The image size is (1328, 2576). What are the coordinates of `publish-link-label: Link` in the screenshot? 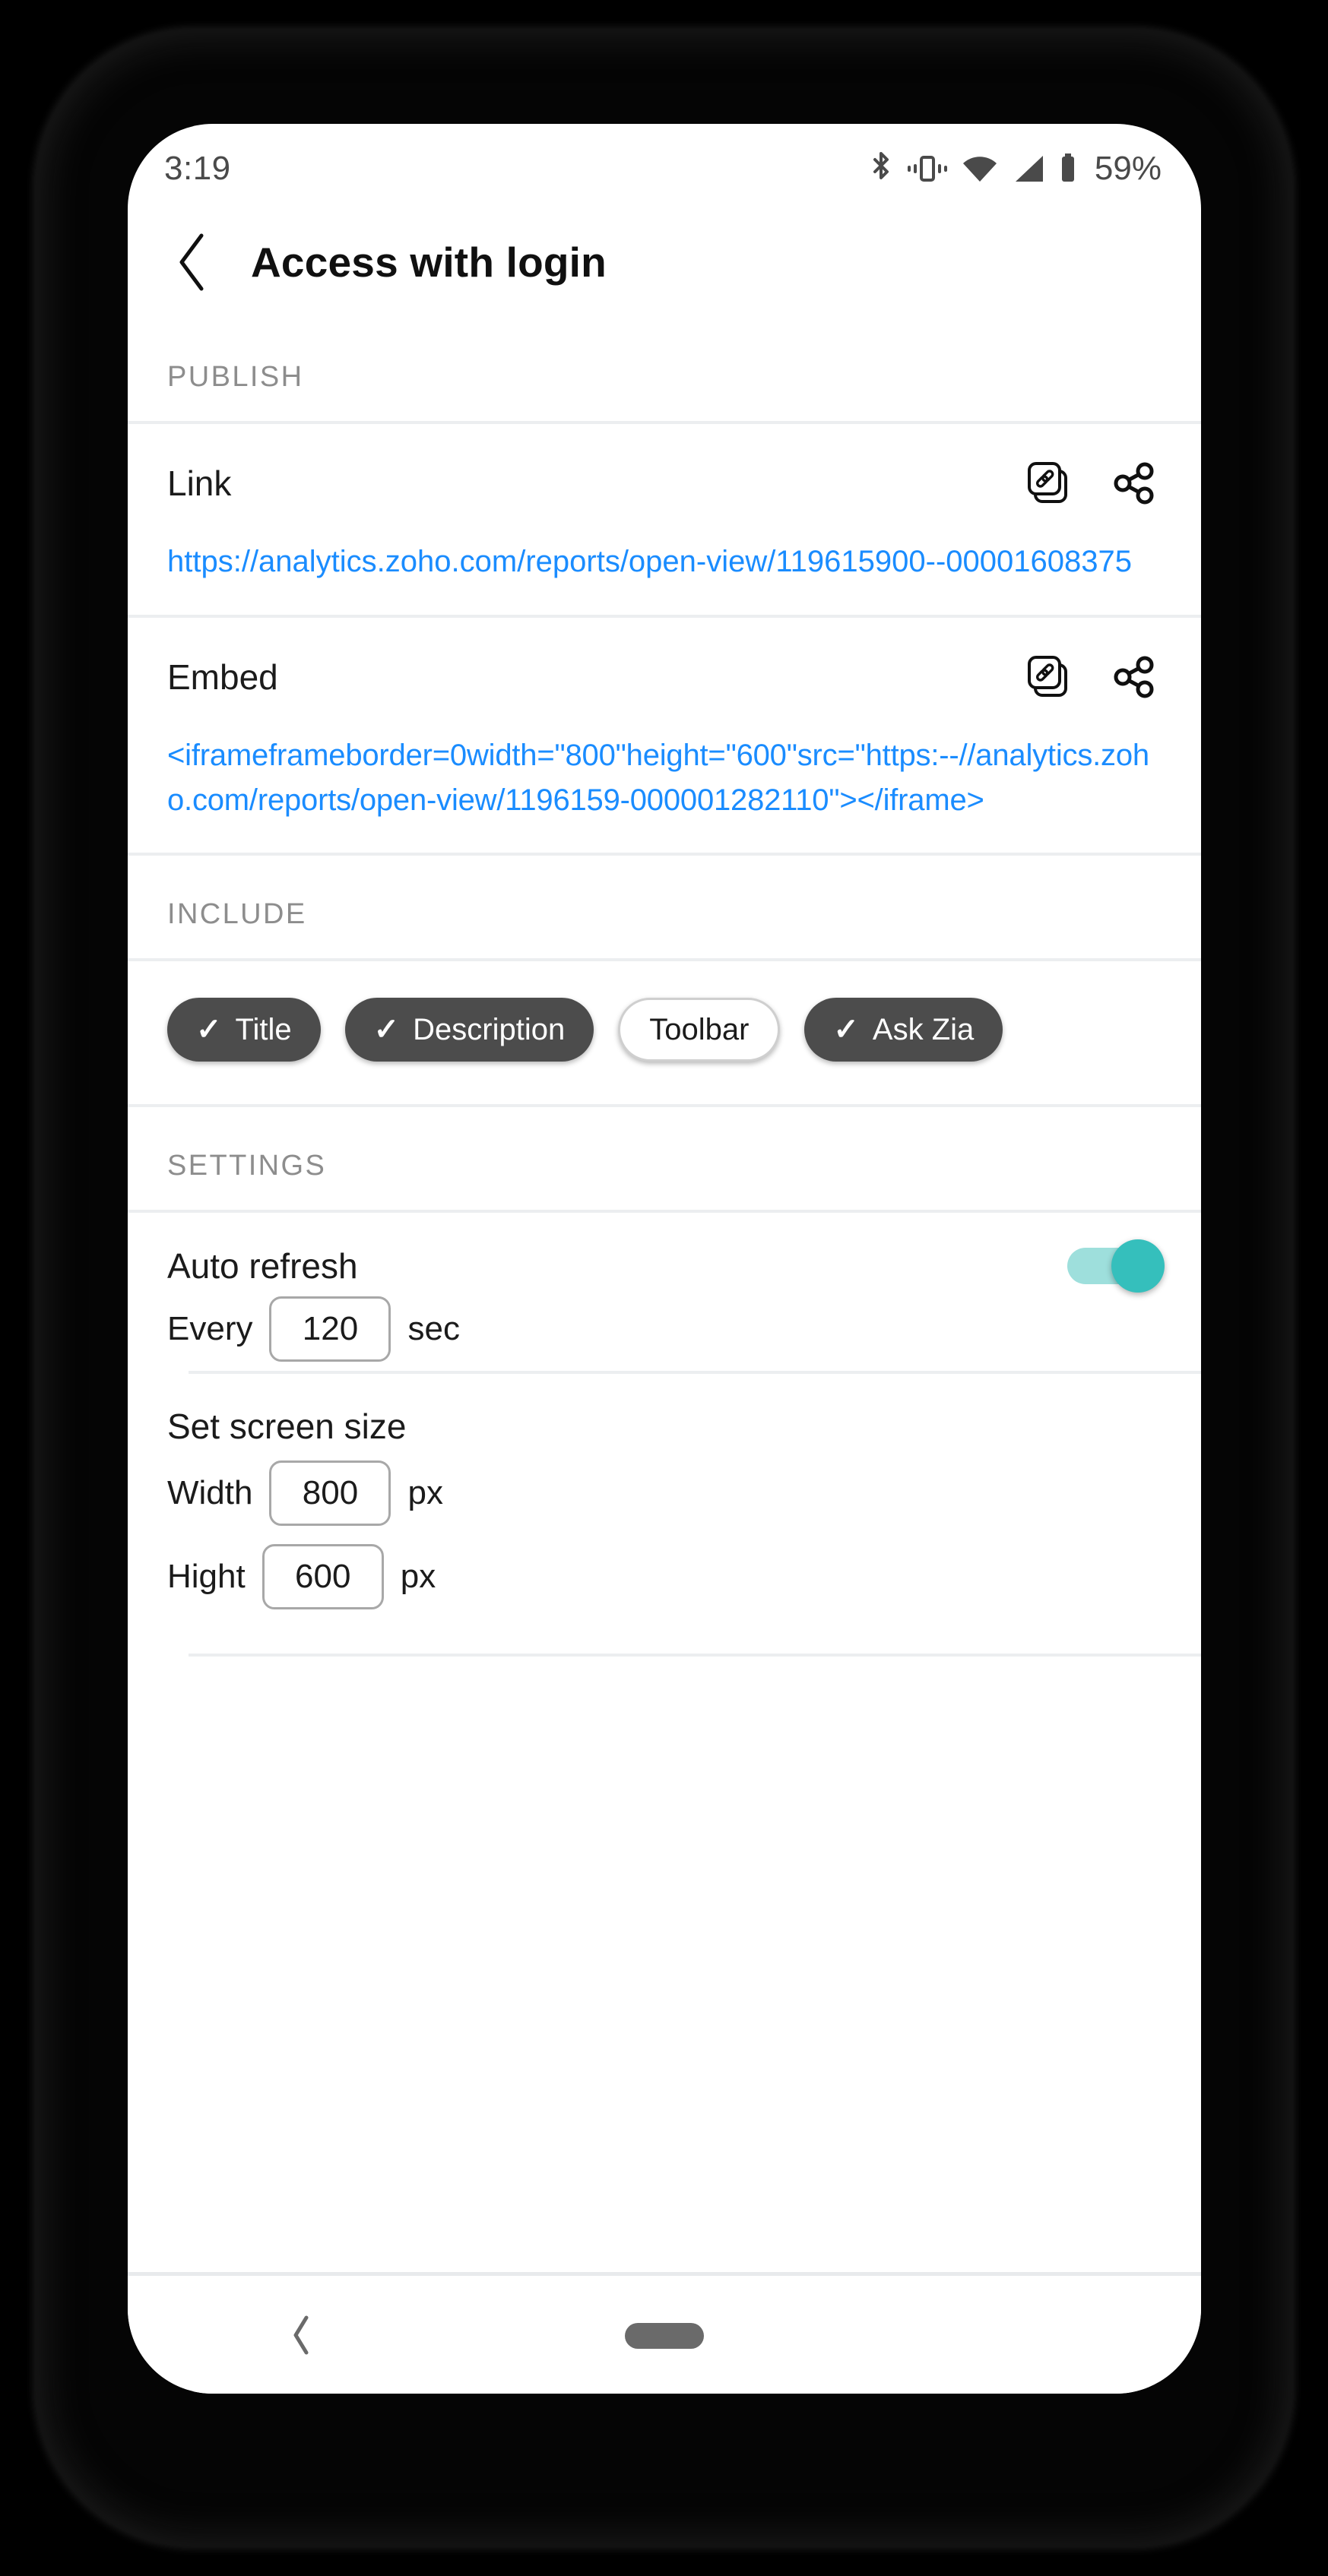 It's located at (199, 483).